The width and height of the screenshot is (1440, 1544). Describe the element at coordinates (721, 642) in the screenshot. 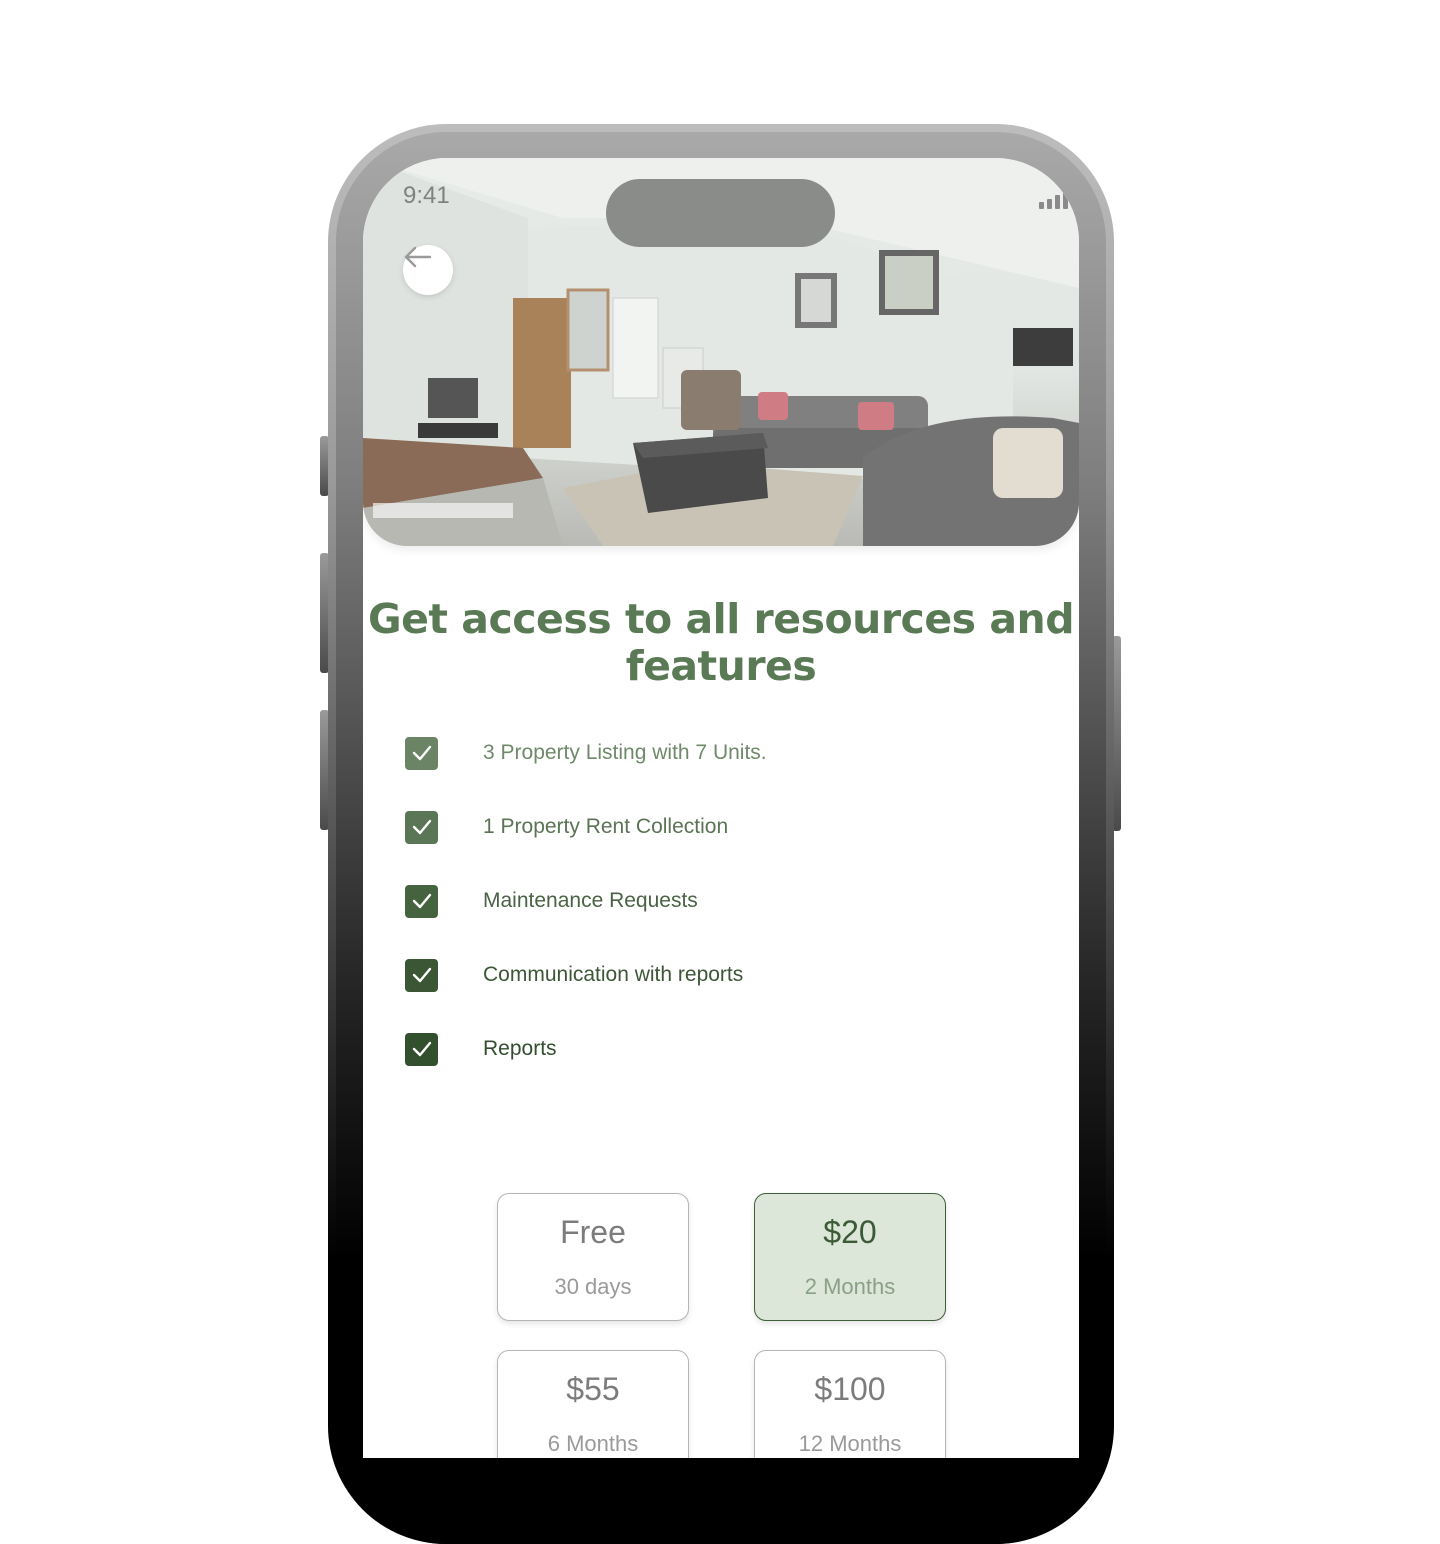

I see `page-title: Get access to all resources and features` at that location.